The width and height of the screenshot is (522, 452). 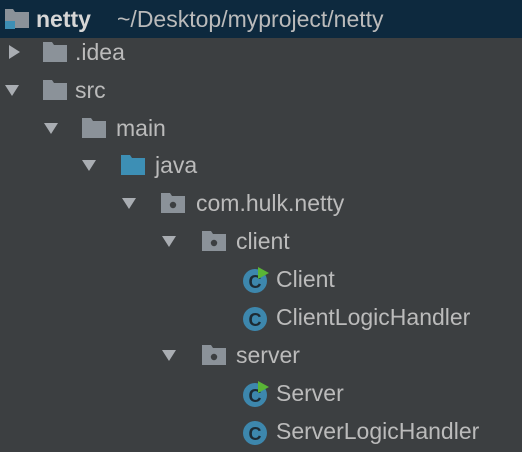 What do you see at coordinates (261, 52) in the screenshot?
I see `tree-row-idea: .idea` at bounding box center [261, 52].